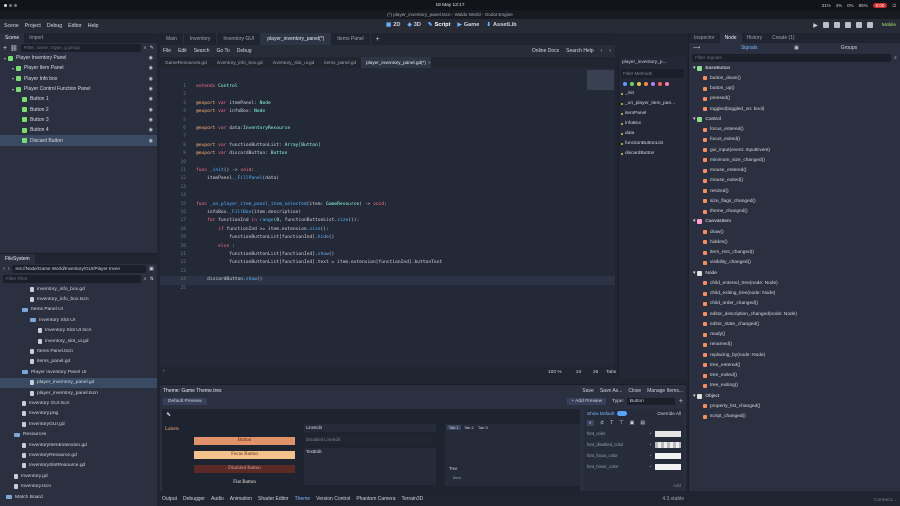 The image size is (900, 506). What do you see at coordinates (794, 201) in the screenshot?
I see `signal-item: size_flags_changed()` at bounding box center [794, 201].